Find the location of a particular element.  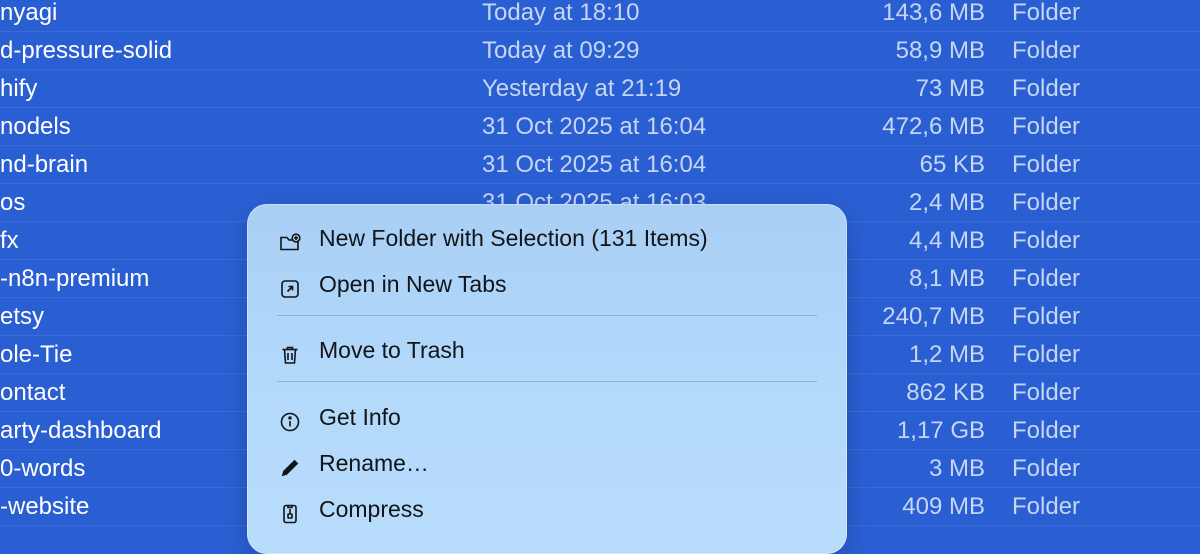

menu-item-move-to-trash: Move to Trash is located at coordinates (549, 350).